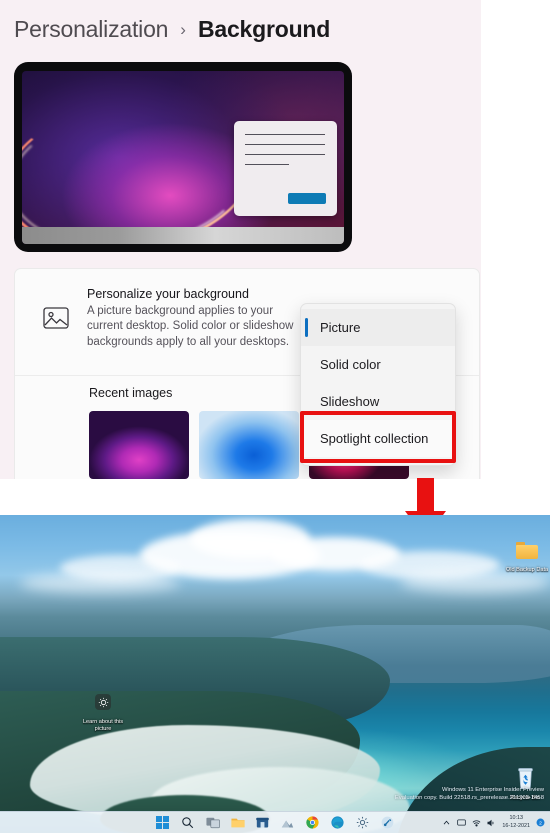  I want to click on taskbar-icons, so click(275, 822).